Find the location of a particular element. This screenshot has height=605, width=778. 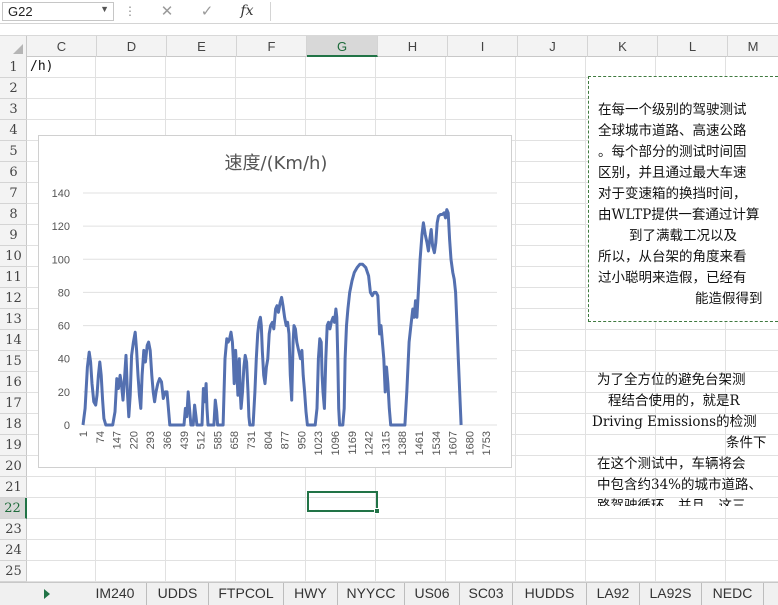

chart-x-tick-label: 220 is located at coordinates (134, 440).